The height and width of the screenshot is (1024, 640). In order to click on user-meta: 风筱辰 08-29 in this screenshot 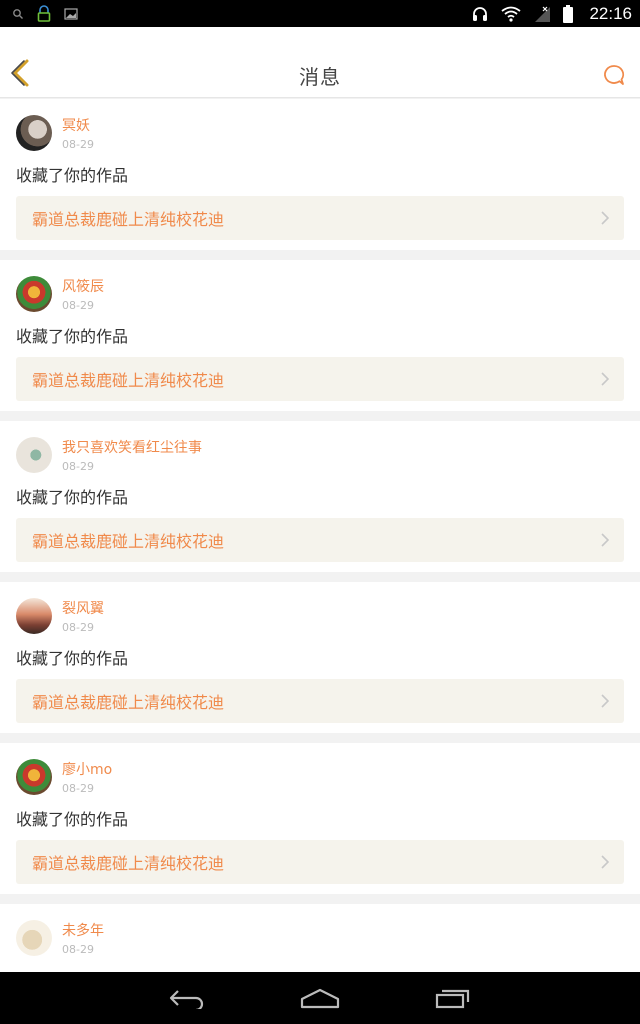, I will do `click(83, 295)`.